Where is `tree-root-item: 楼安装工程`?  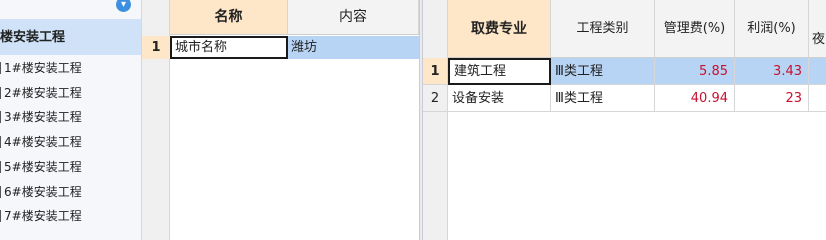
tree-root-item: 楼安装工程 is located at coordinates (70, 37).